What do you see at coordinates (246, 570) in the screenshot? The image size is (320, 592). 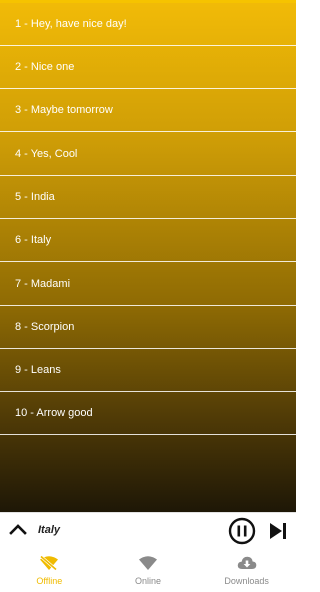 I see `nav-downloads: Downloads` at bounding box center [246, 570].